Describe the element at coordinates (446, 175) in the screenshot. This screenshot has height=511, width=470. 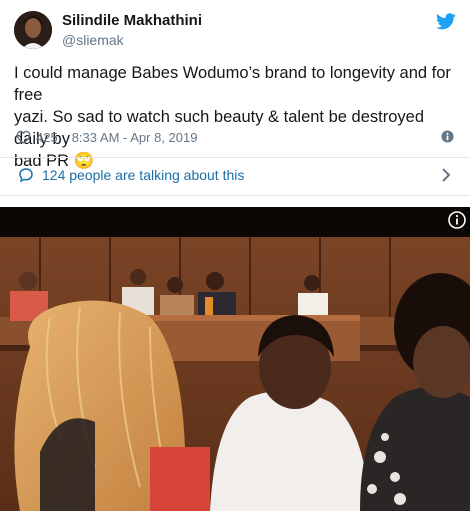
I see `chevron-right-icon` at that location.